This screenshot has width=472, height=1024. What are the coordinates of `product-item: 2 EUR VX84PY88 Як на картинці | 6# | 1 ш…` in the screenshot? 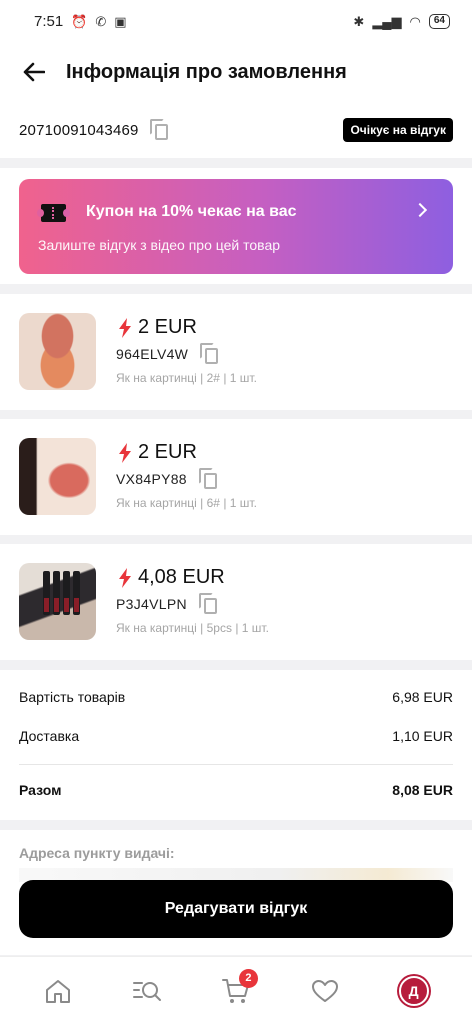 It's located at (236, 477).